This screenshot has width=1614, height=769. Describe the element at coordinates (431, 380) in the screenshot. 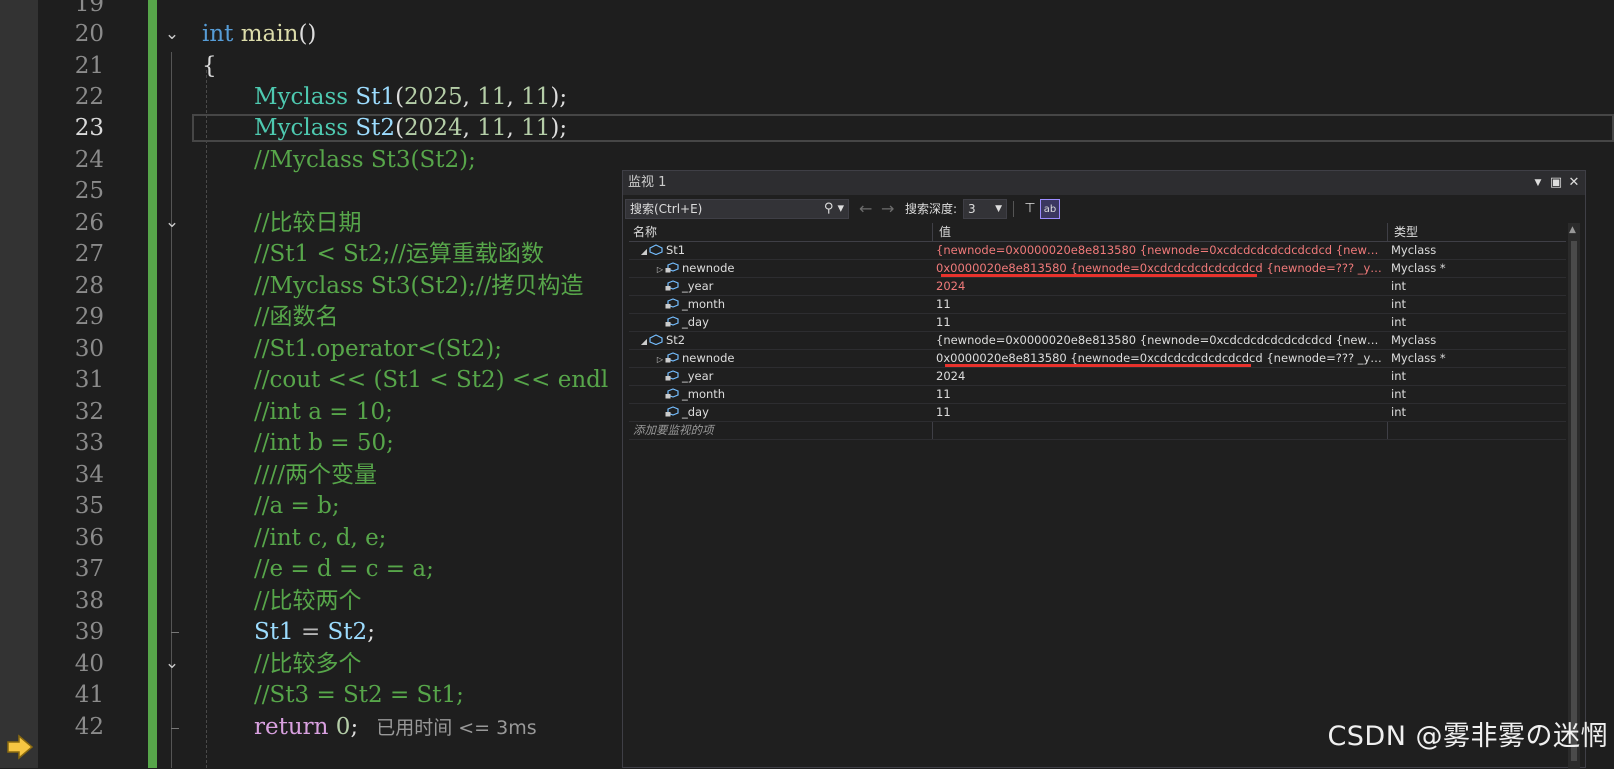

I see `code-line-31: //cout << (St1 < St2) << endl` at that location.